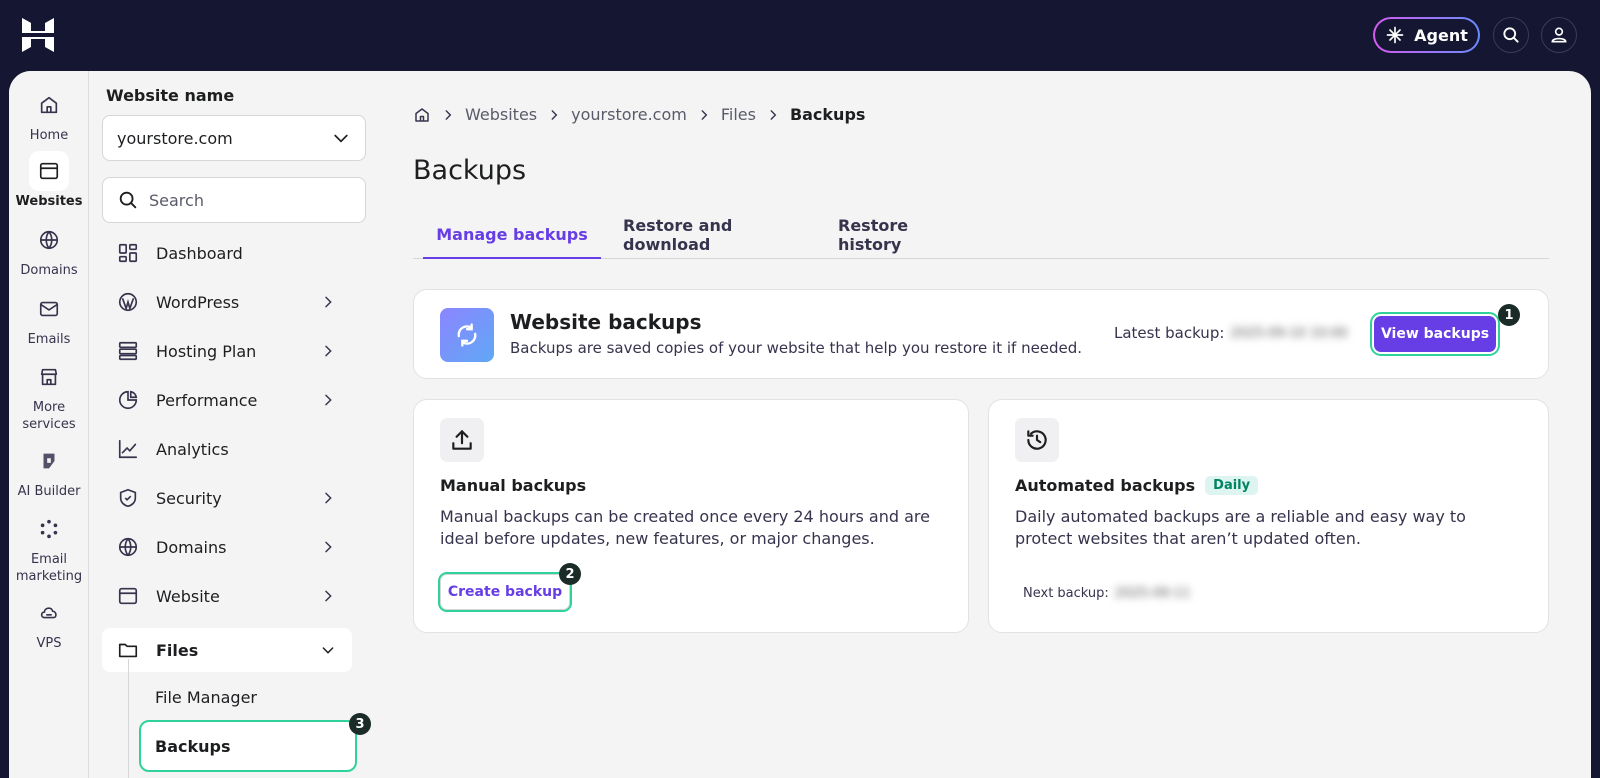  What do you see at coordinates (512, 235) in the screenshot?
I see `tab-manage-backups: Manage backups` at bounding box center [512, 235].